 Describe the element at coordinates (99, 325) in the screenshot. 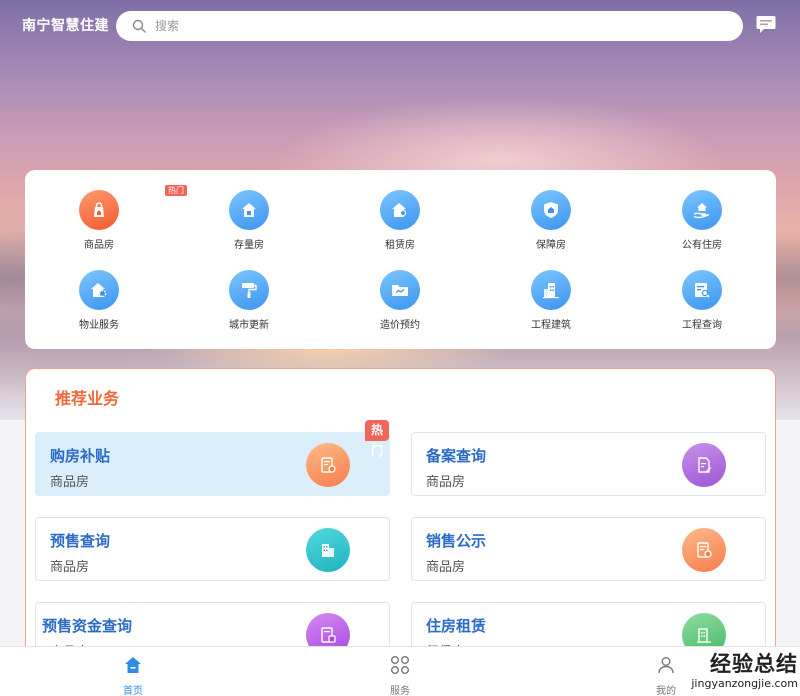

I see `grid-label: 物业服务` at that location.